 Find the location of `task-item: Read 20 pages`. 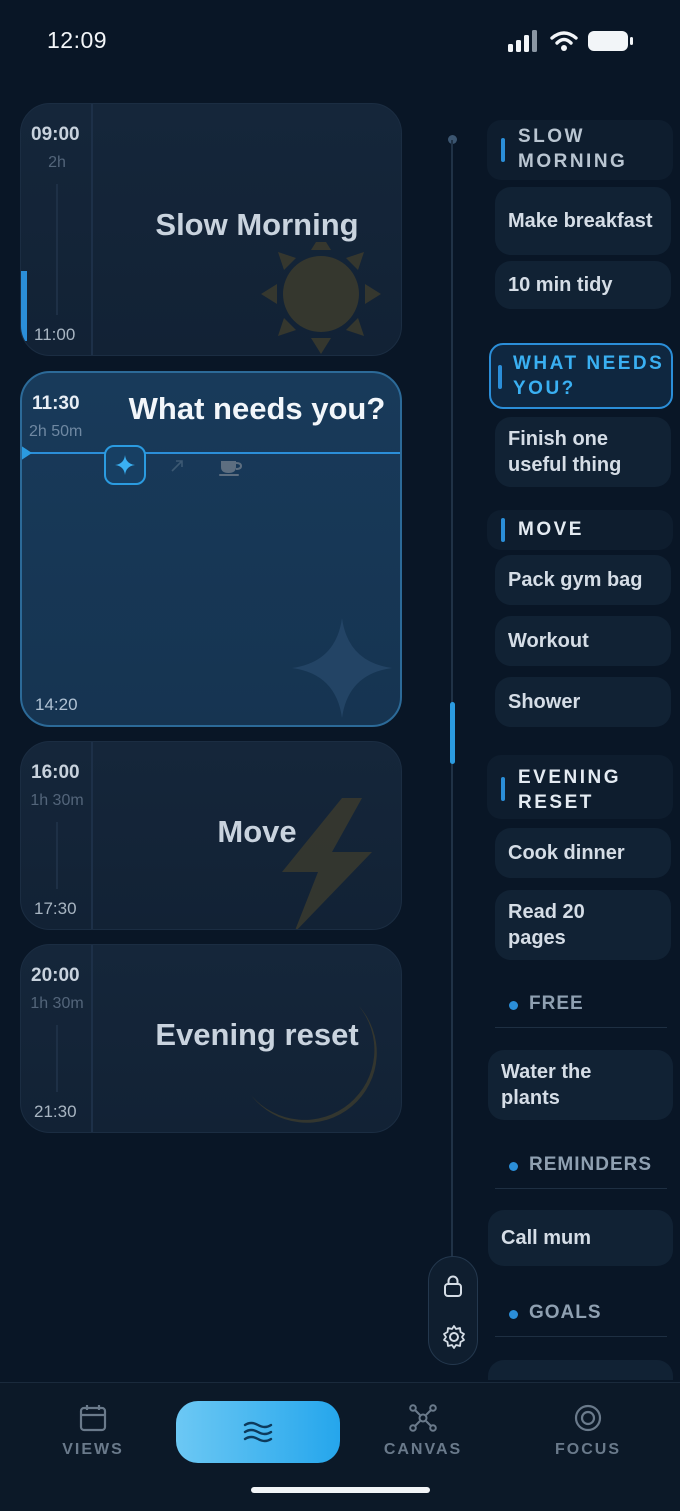

task-item: Read 20 pages is located at coordinates (583, 925).